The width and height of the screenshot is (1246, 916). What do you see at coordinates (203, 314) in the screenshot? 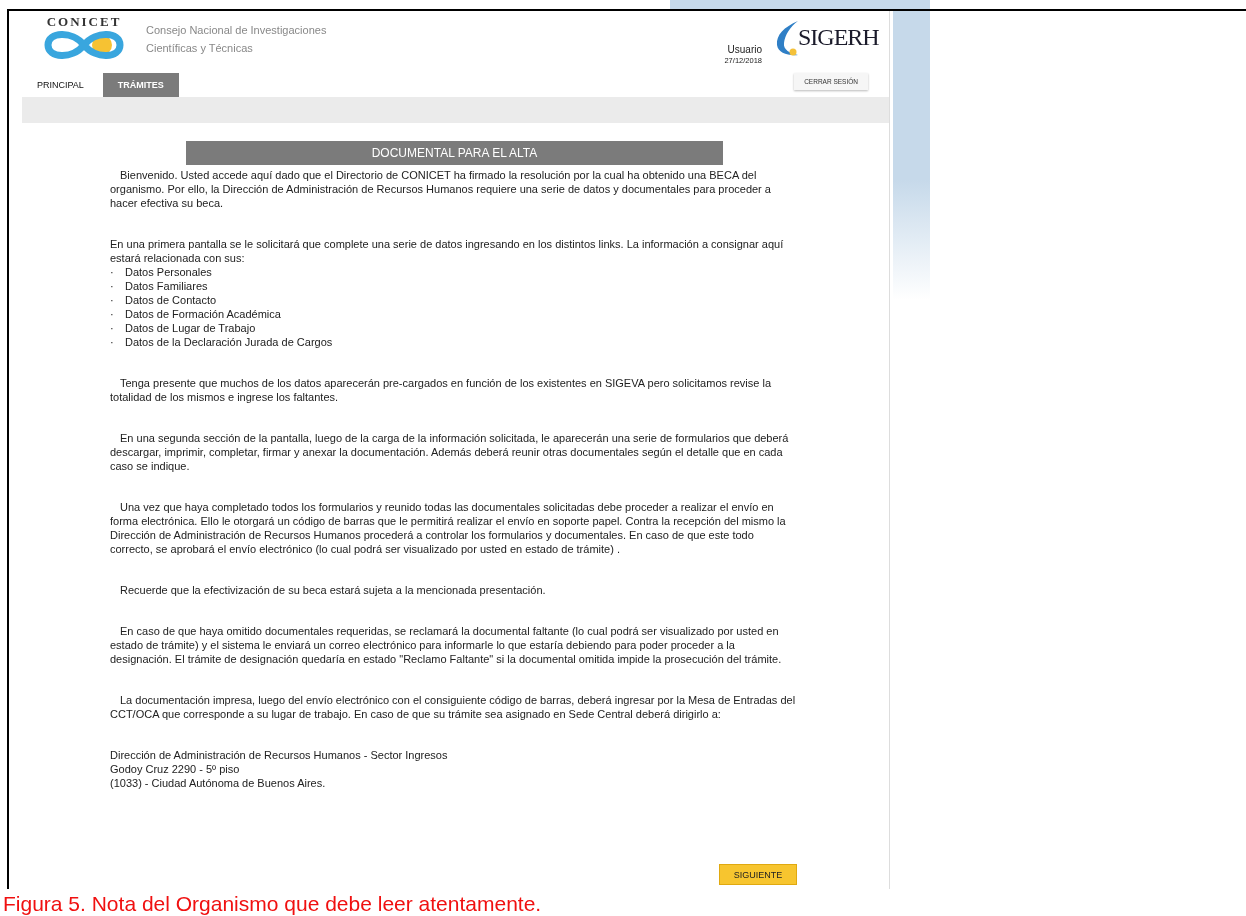
I see `list-item: Datos de Formación Académica` at bounding box center [203, 314].